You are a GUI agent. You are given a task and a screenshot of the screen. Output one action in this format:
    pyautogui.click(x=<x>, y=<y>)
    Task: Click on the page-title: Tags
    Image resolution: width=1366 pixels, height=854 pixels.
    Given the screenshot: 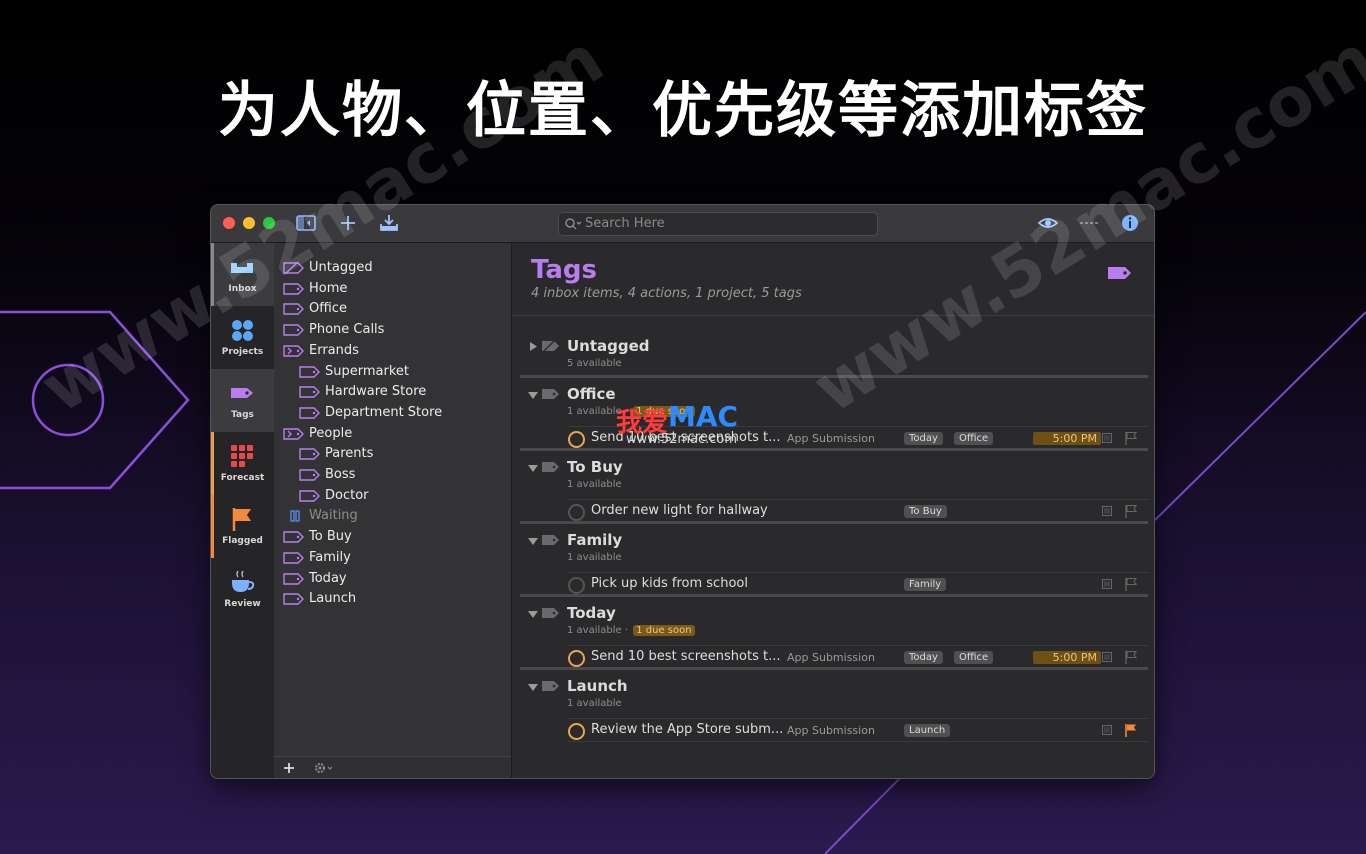 What is the action you would take?
    pyautogui.click(x=564, y=270)
    